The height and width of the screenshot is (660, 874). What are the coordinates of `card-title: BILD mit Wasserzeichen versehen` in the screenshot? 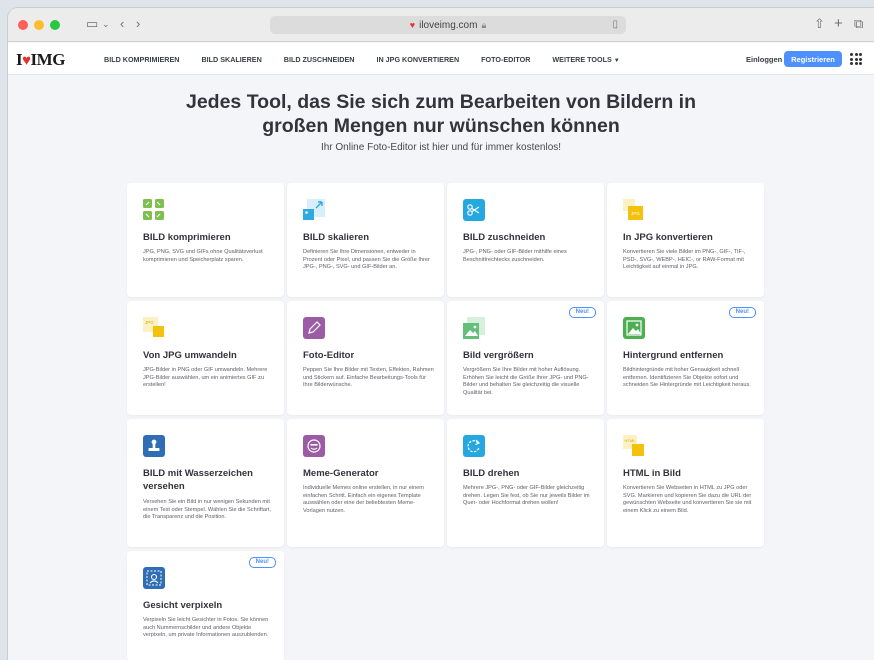 It's located at (198, 480).